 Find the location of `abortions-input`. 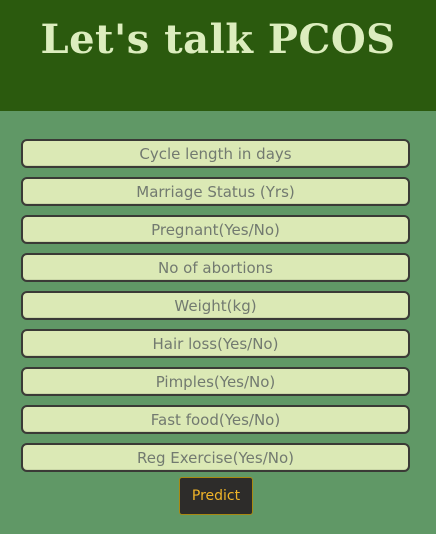

abortions-input is located at coordinates (215, 267).